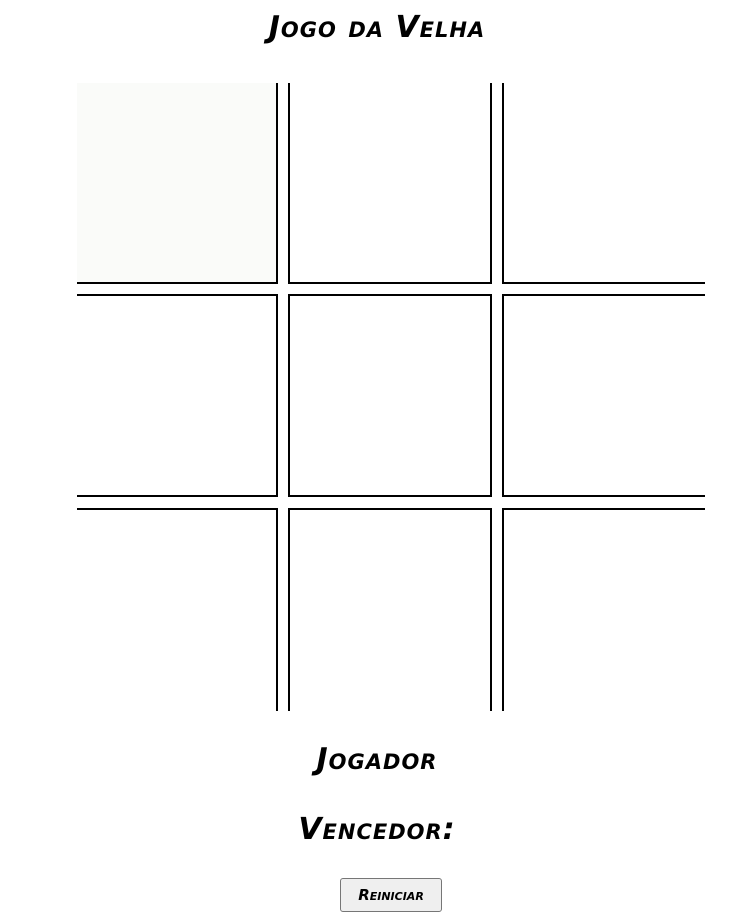  What do you see at coordinates (377, 829) in the screenshot?
I see `winner-label: Vencedor:` at bounding box center [377, 829].